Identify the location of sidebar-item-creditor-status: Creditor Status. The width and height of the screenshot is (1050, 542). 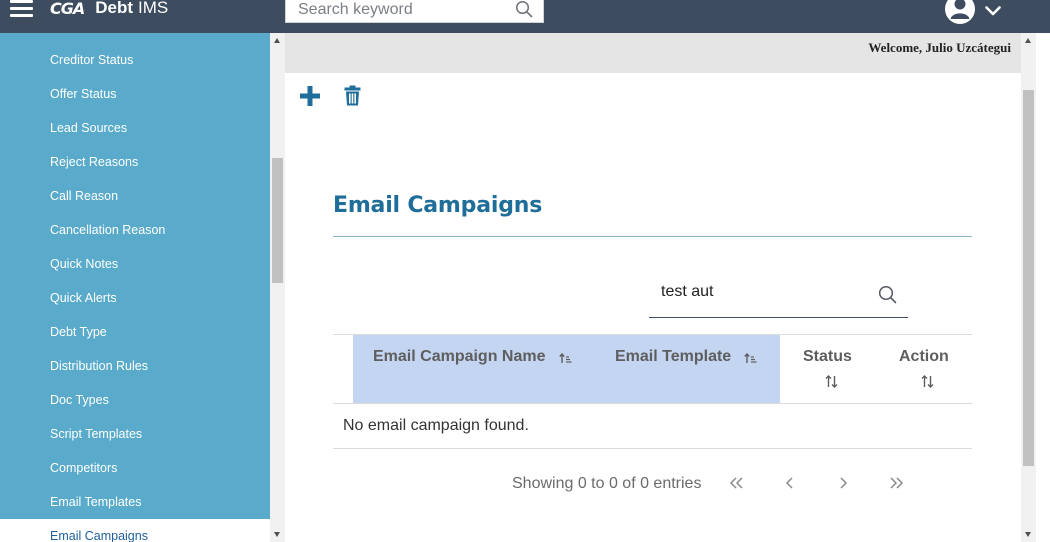
(135, 60).